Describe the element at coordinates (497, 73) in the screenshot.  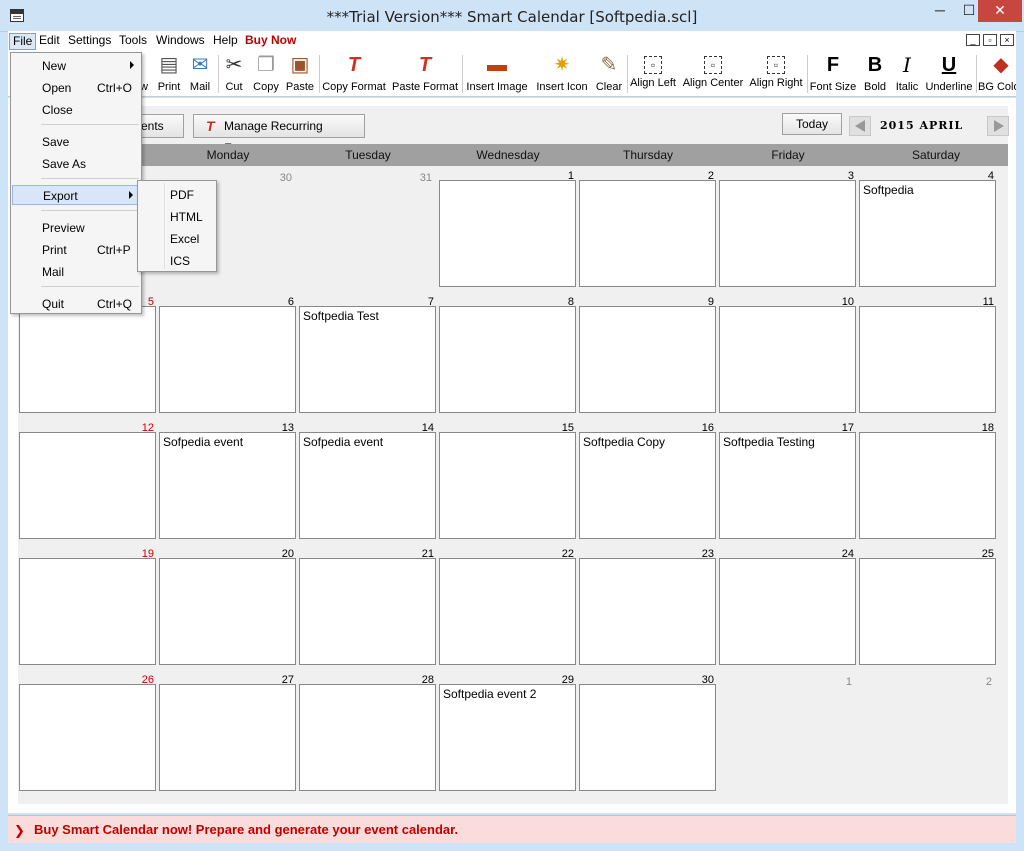
I see `insert-image-button: ▬ Insert Image` at that location.